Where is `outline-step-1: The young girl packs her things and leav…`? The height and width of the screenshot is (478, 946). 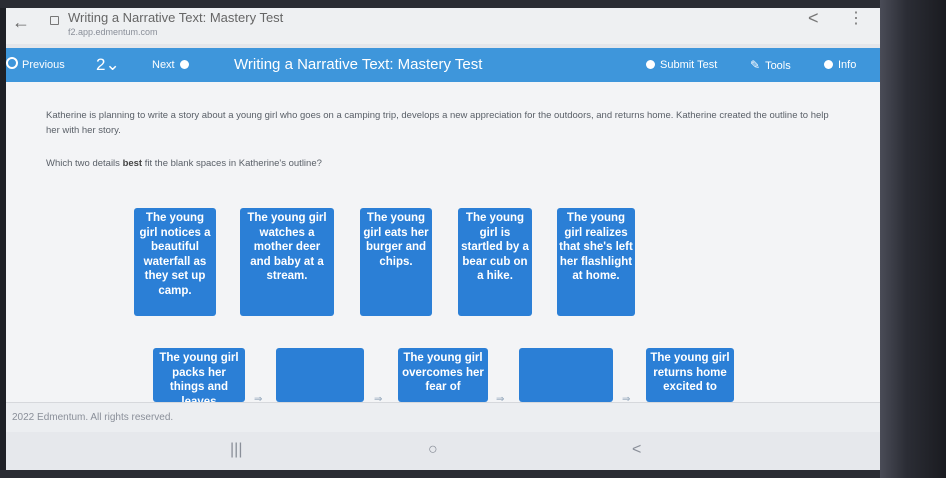
outline-step-1: The young girl packs her things and leav… is located at coordinates (199, 375).